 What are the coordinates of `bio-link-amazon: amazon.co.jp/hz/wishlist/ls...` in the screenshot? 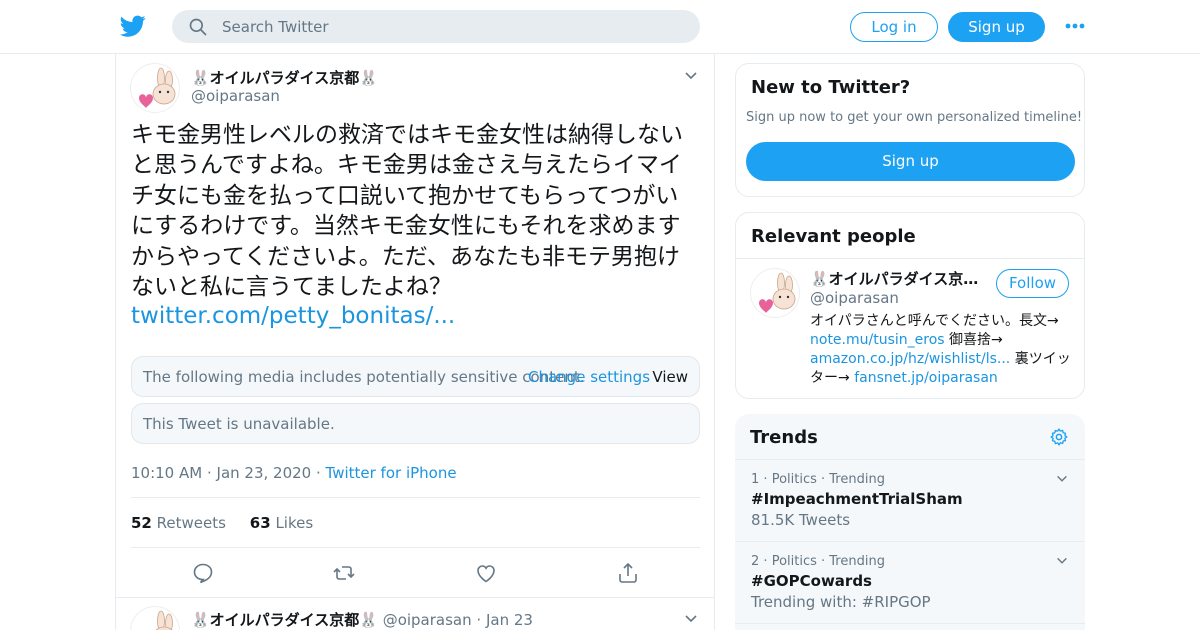 It's located at (910, 359).